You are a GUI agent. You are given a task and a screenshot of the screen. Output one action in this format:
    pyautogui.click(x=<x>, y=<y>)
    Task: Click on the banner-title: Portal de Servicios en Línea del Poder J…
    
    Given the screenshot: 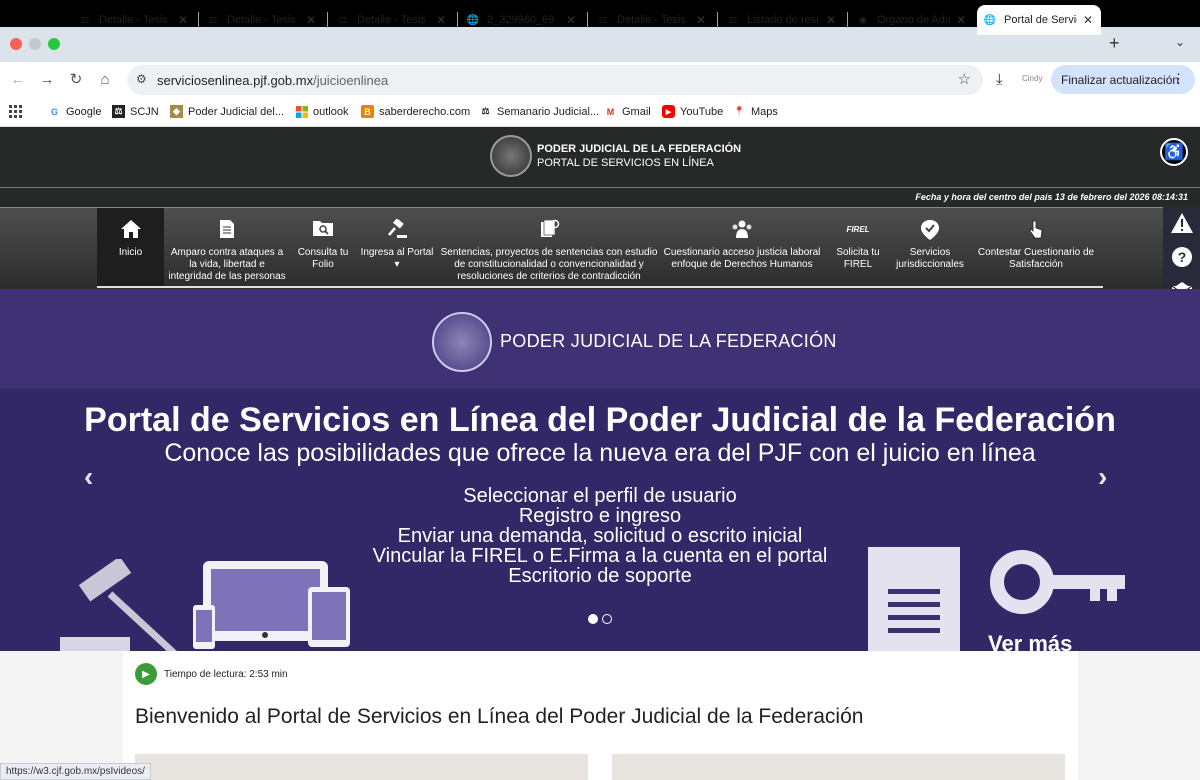 What is the action you would take?
    pyautogui.click(x=600, y=420)
    